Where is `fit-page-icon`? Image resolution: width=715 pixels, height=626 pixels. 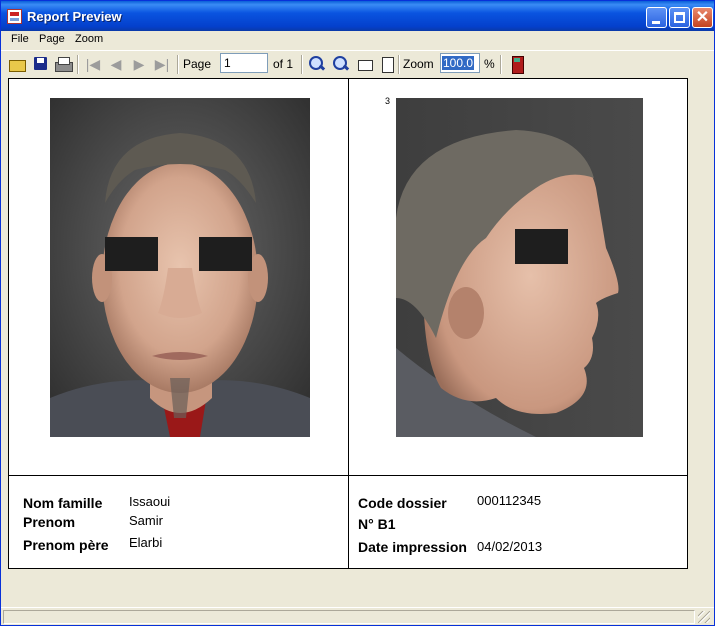 fit-page-icon is located at coordinates (387, 64).